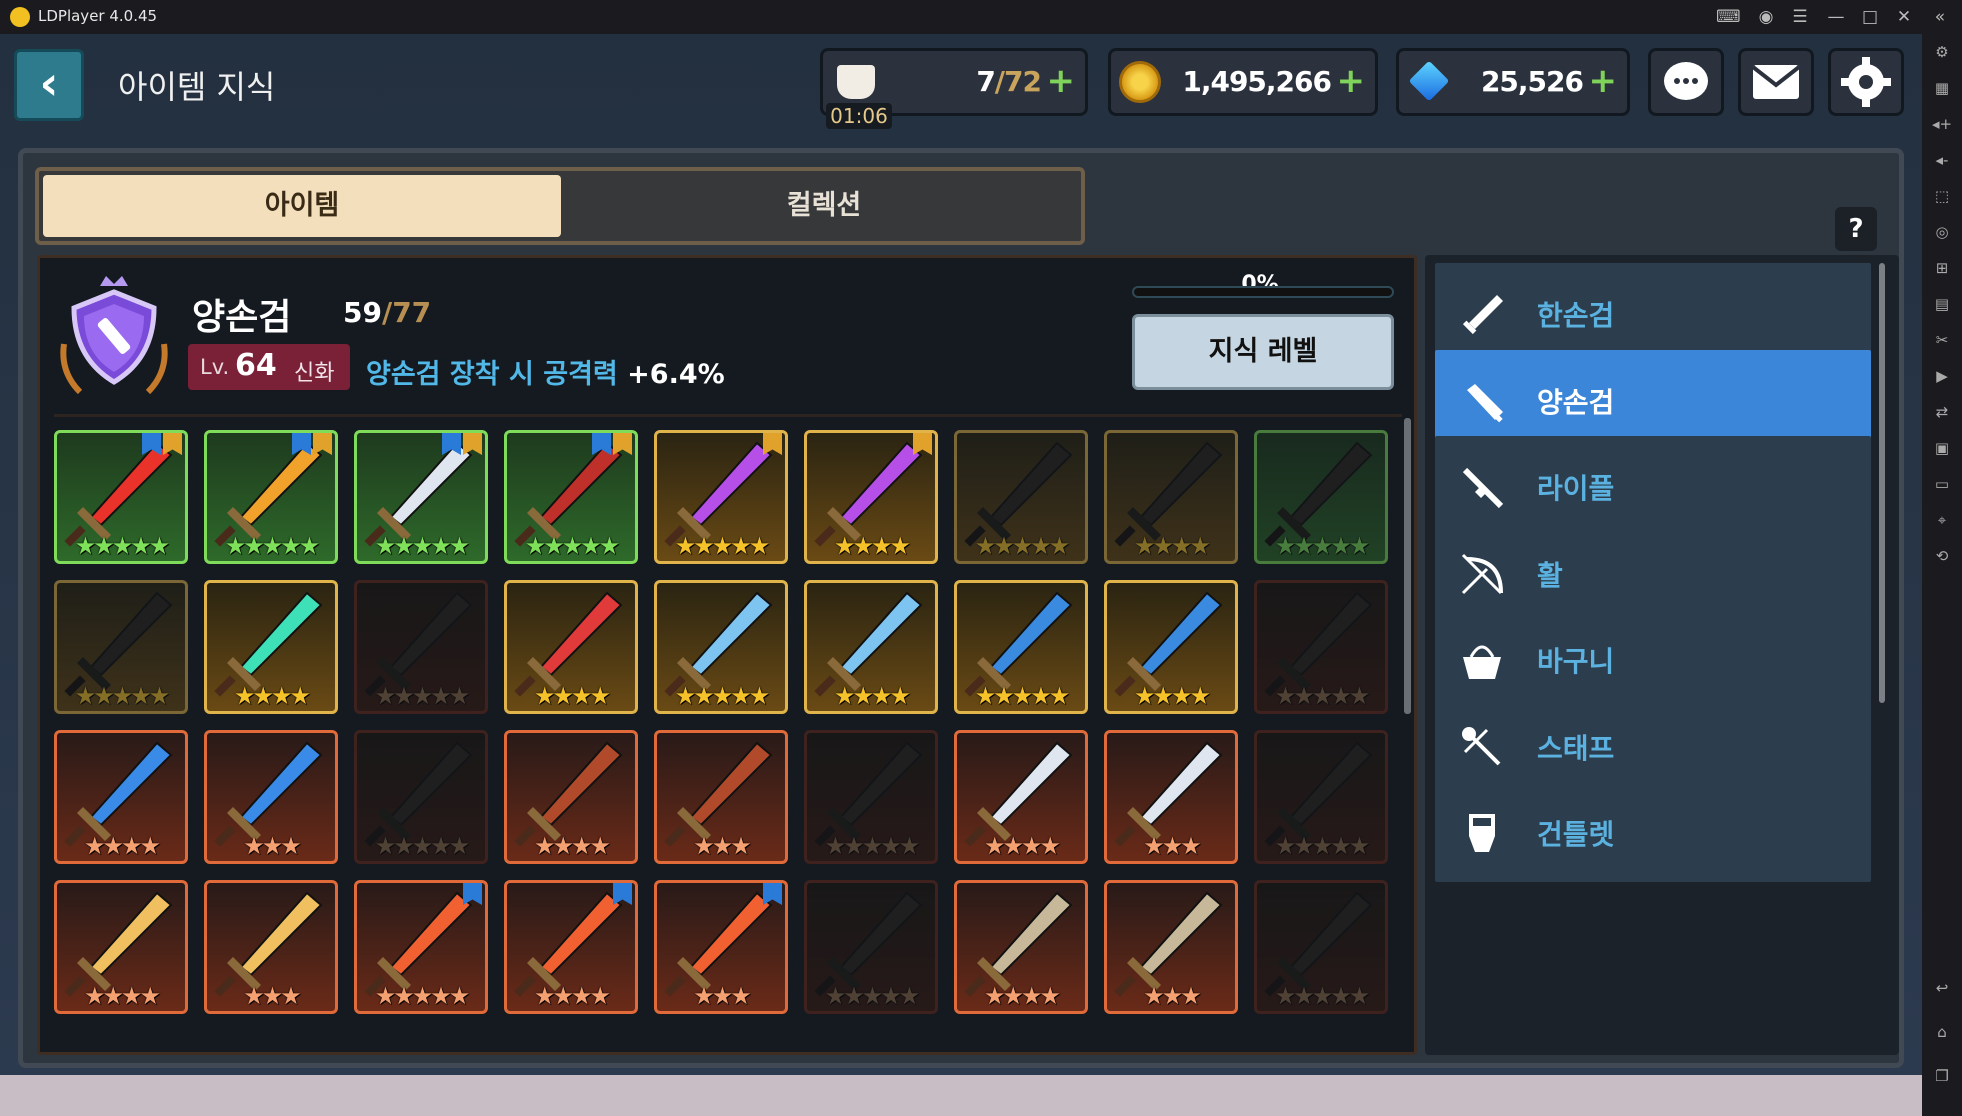  What do you see at coordinates (1870, 17) in the screenshot?
I see `maximize-icon: □` at bounding box center [1870, 17].